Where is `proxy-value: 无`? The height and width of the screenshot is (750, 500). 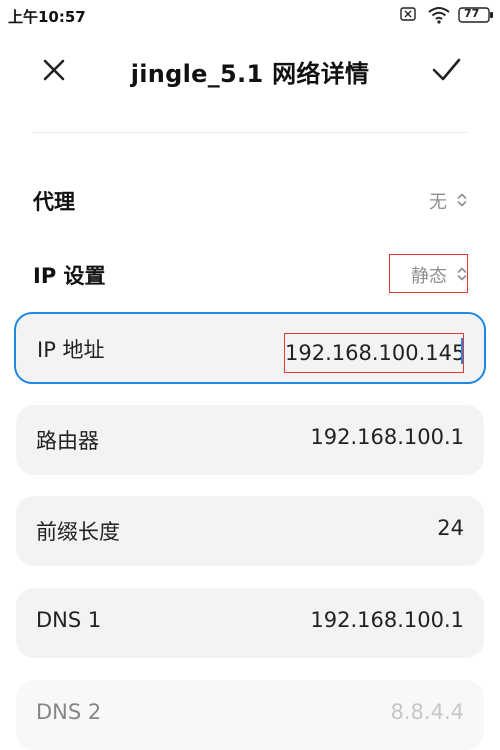
proxy-value: 无 is located at coordinates (438, 202).